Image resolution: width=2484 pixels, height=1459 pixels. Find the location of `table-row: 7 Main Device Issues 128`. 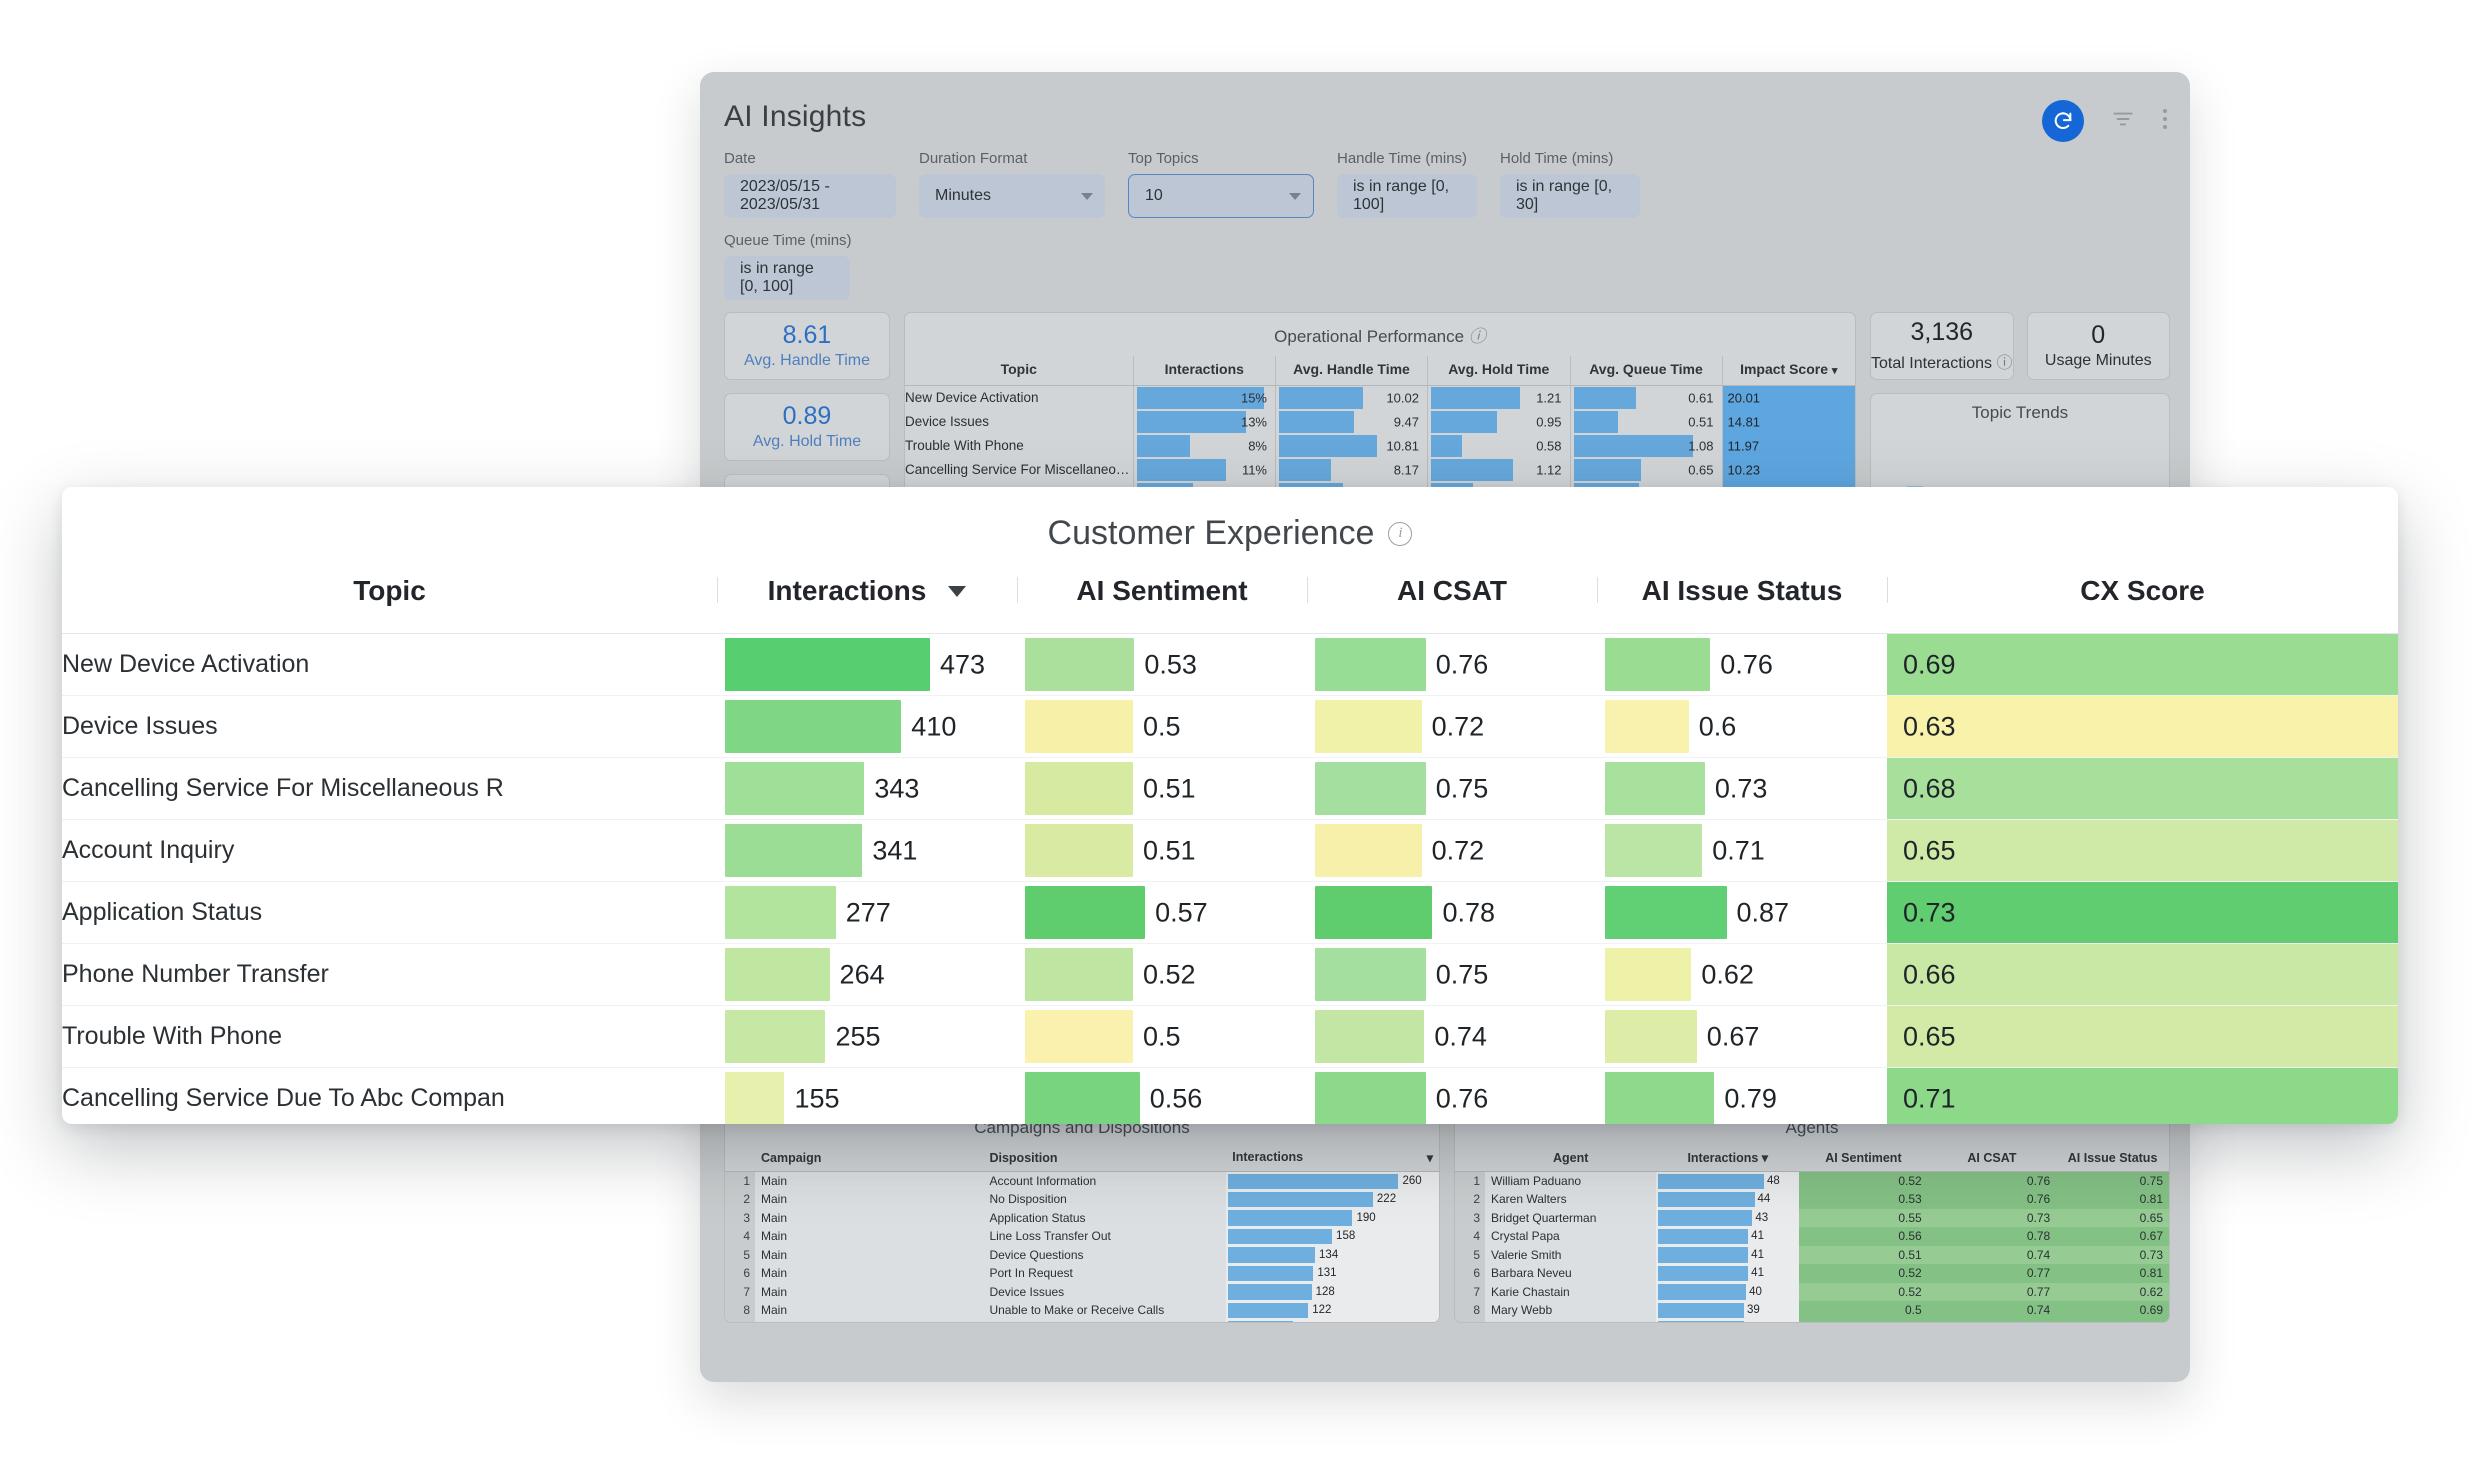

table-row: 7 Main Device Issues 128 is located at coordinates (1082, 1291).